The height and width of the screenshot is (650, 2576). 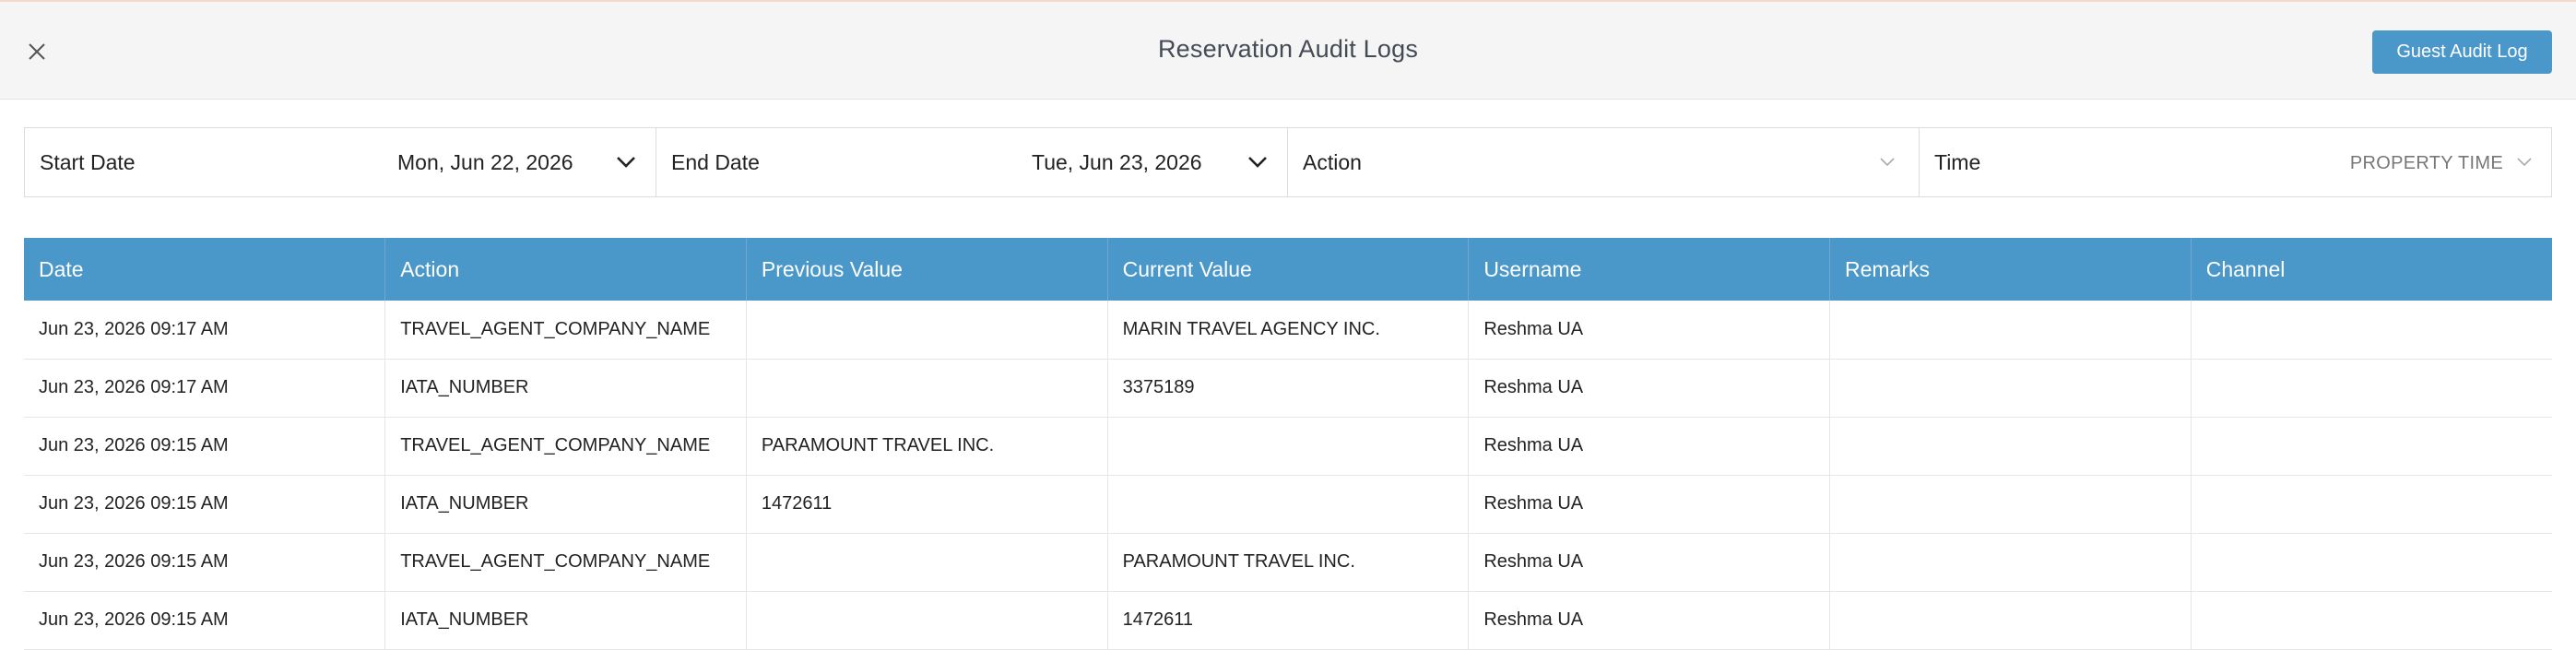 What do you see at coordinates (927, 446) in the screenshot?
I see `cell-previous-value: PARAMOUNT TRAVEL INC.` at bounding box center [927, 446].